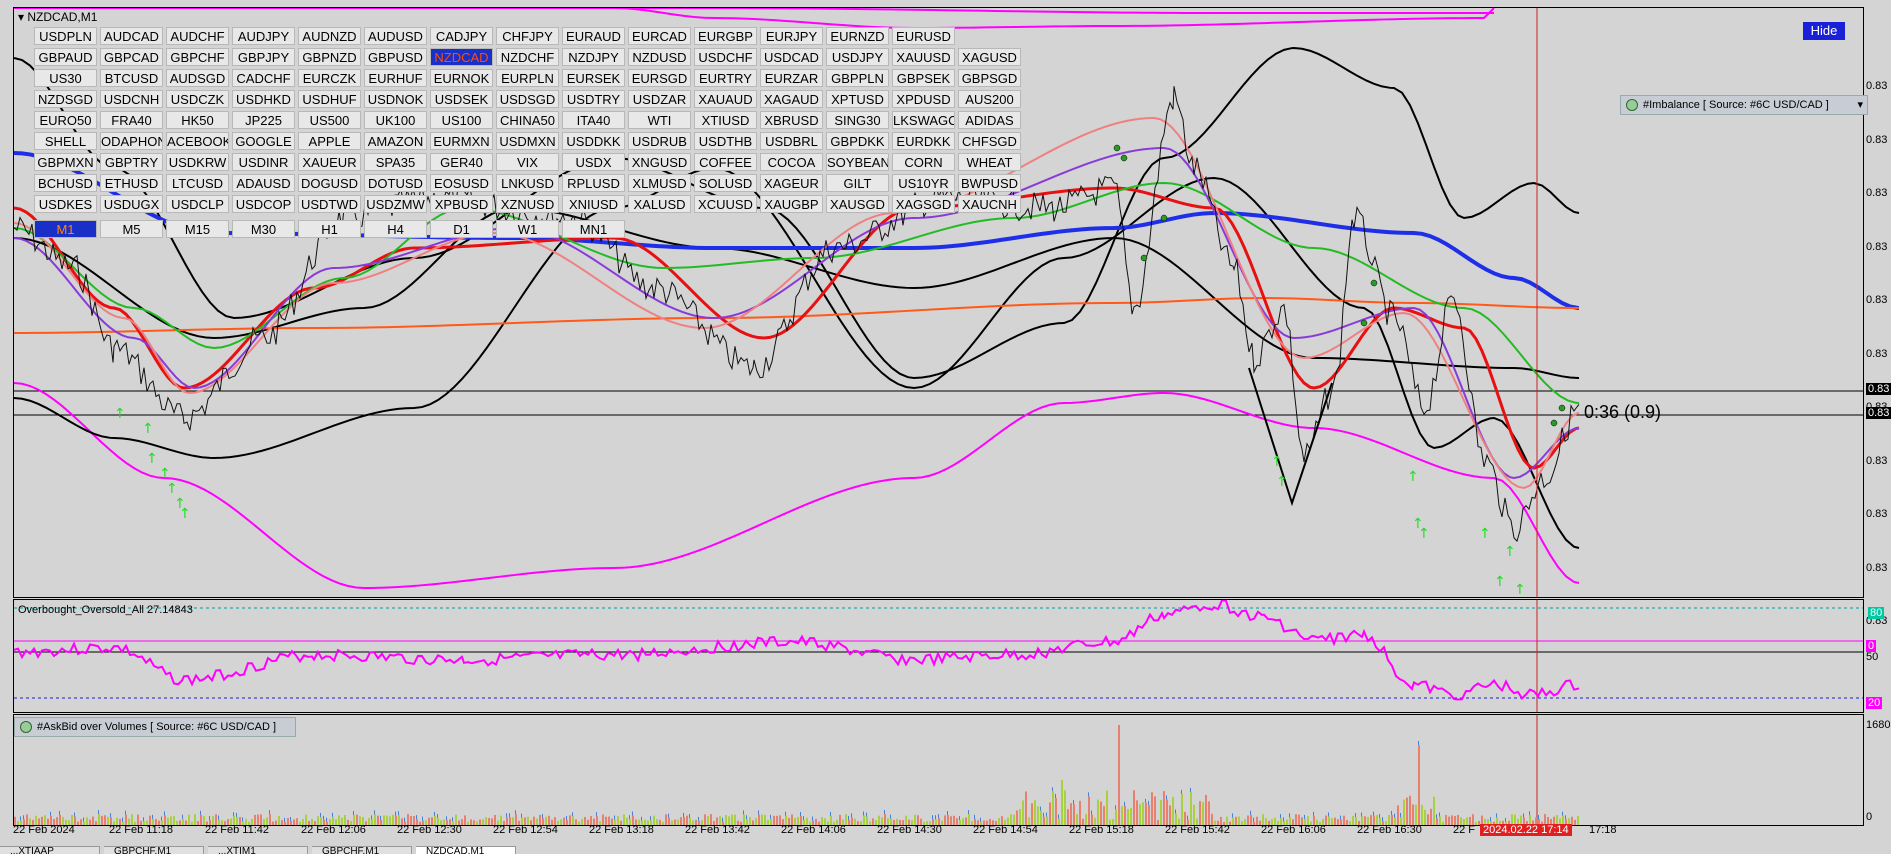 The height and width of the screenshot is (854, 1891). Describe the element at coordinates (466, 850) in the screenshot. I see `chart-tab: NZDCAD,M1` at that location.